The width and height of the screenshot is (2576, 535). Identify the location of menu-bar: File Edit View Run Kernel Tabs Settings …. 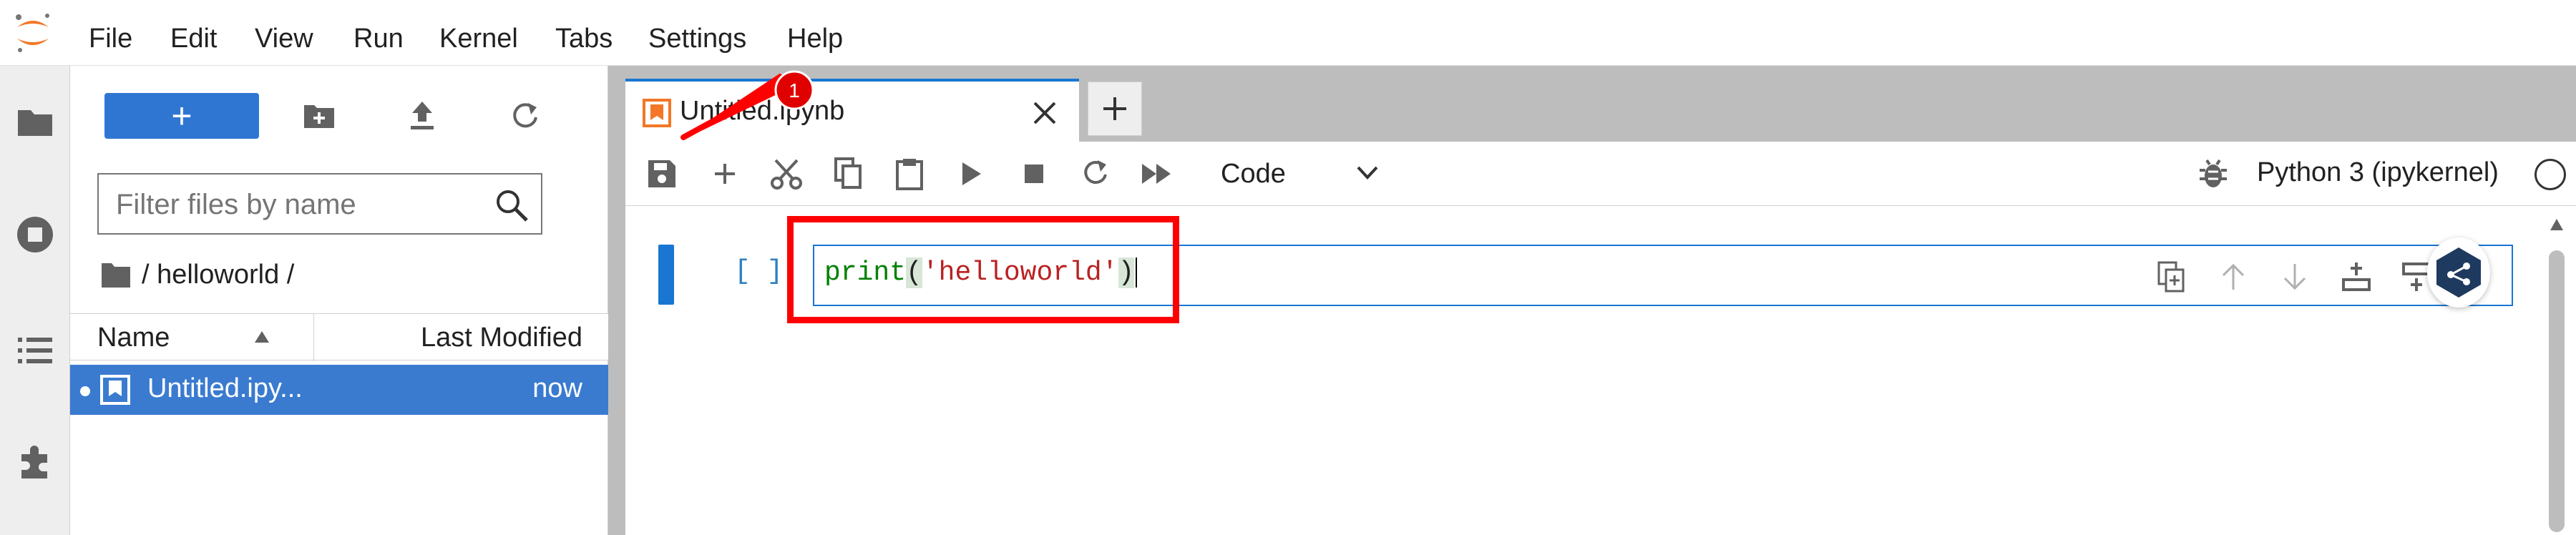
(1288, 33).